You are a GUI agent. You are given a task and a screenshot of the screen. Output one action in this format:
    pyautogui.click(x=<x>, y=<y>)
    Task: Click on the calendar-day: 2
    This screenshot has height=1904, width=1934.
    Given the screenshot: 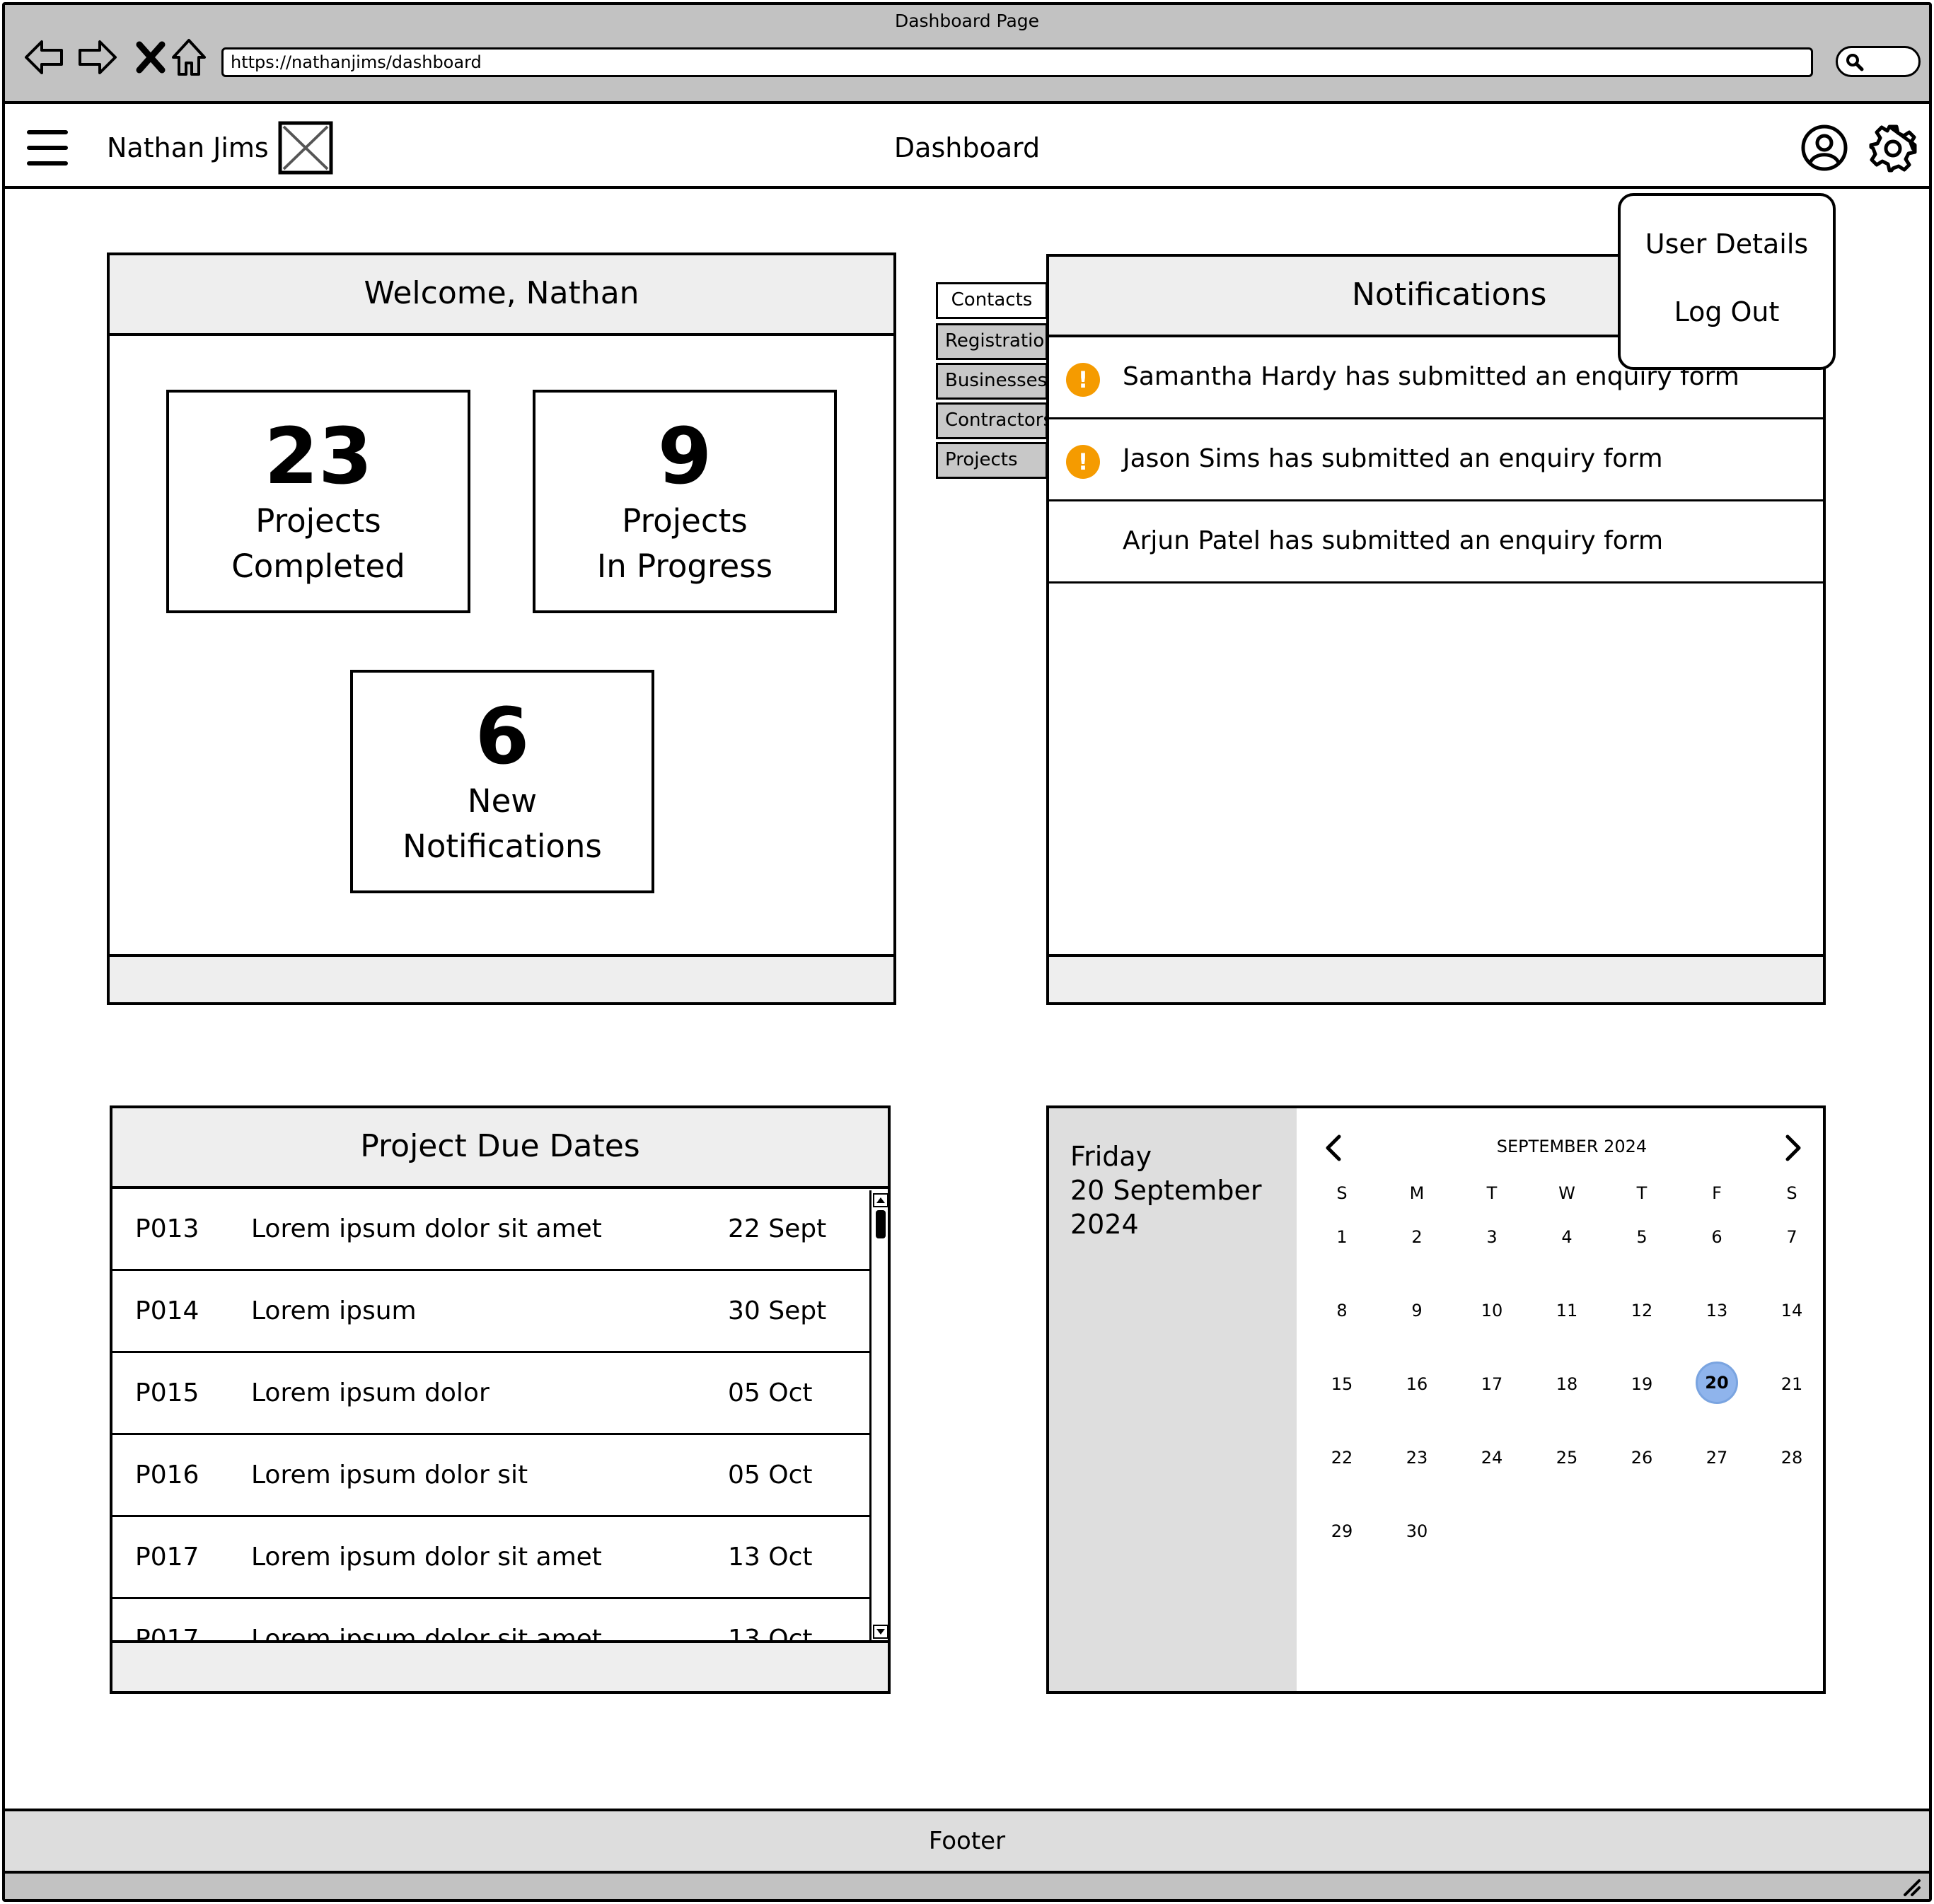 What is the action you would take?
    pyautogui.click(x=1417, y=1237)
    